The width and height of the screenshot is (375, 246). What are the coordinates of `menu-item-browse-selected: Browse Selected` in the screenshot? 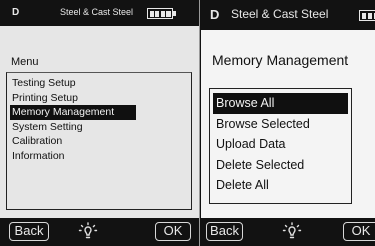 It's located at (280, 124).